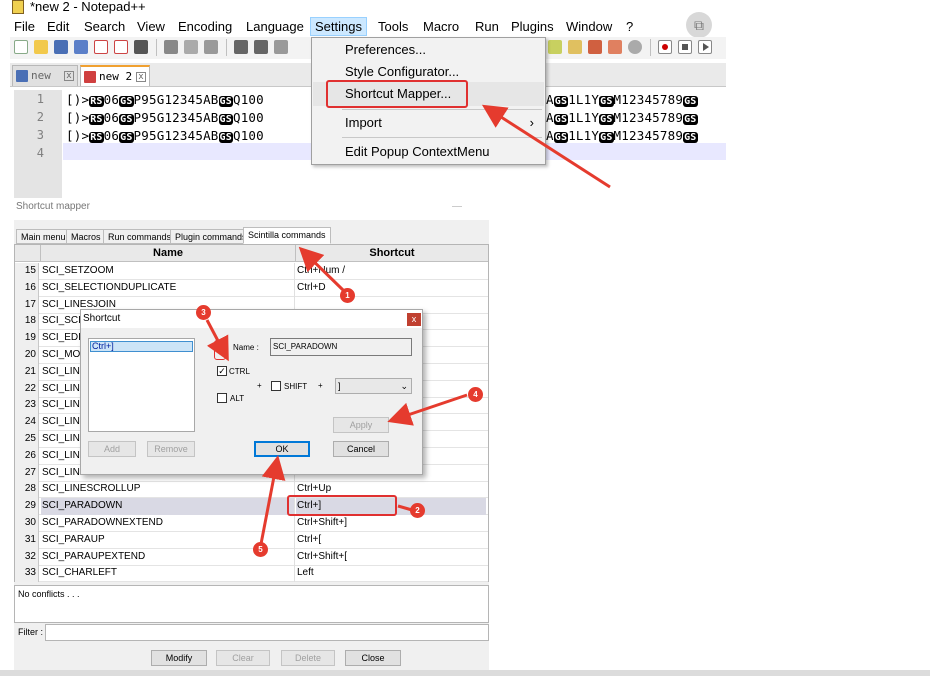  Describe the element at coordinates (321, 269) in the screenshot. I see `arrow-to-scintilla-tab` at that location.